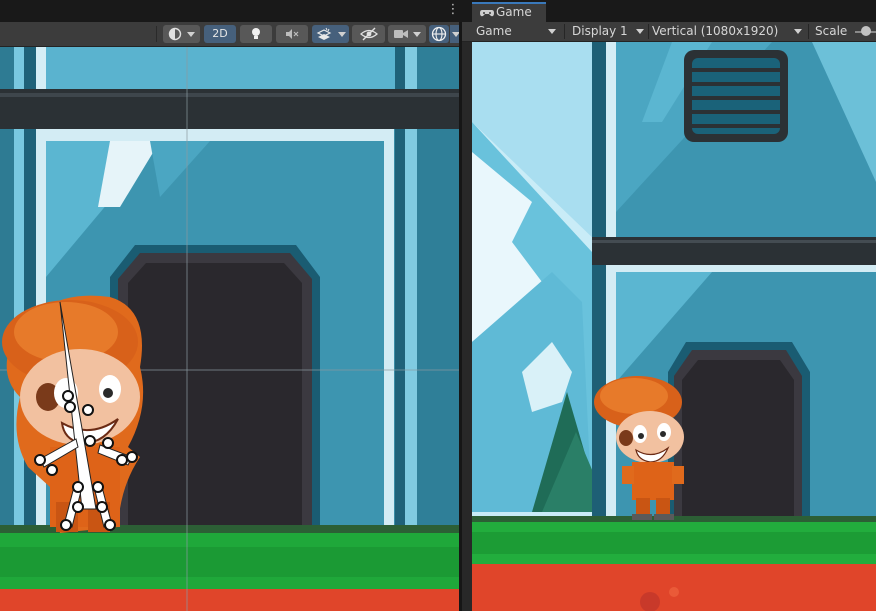 The width and height of the screenshot is (876, 611). Describe the element at coordinates (866, 31) in the screenshot. I see `scale-slider-handle` at that location.